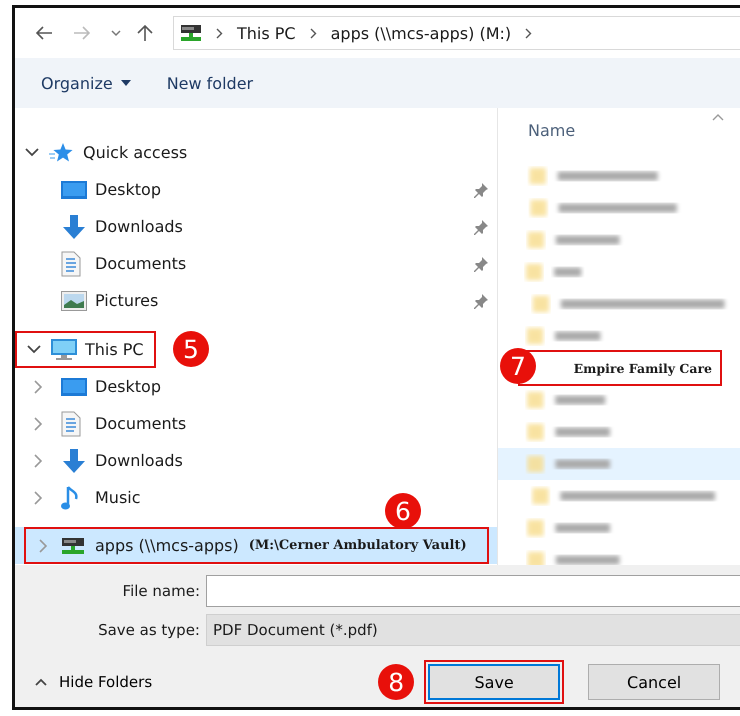 The image size is (740, 716). I want to click on tree-item-label: Quick access, so click(140, 152).